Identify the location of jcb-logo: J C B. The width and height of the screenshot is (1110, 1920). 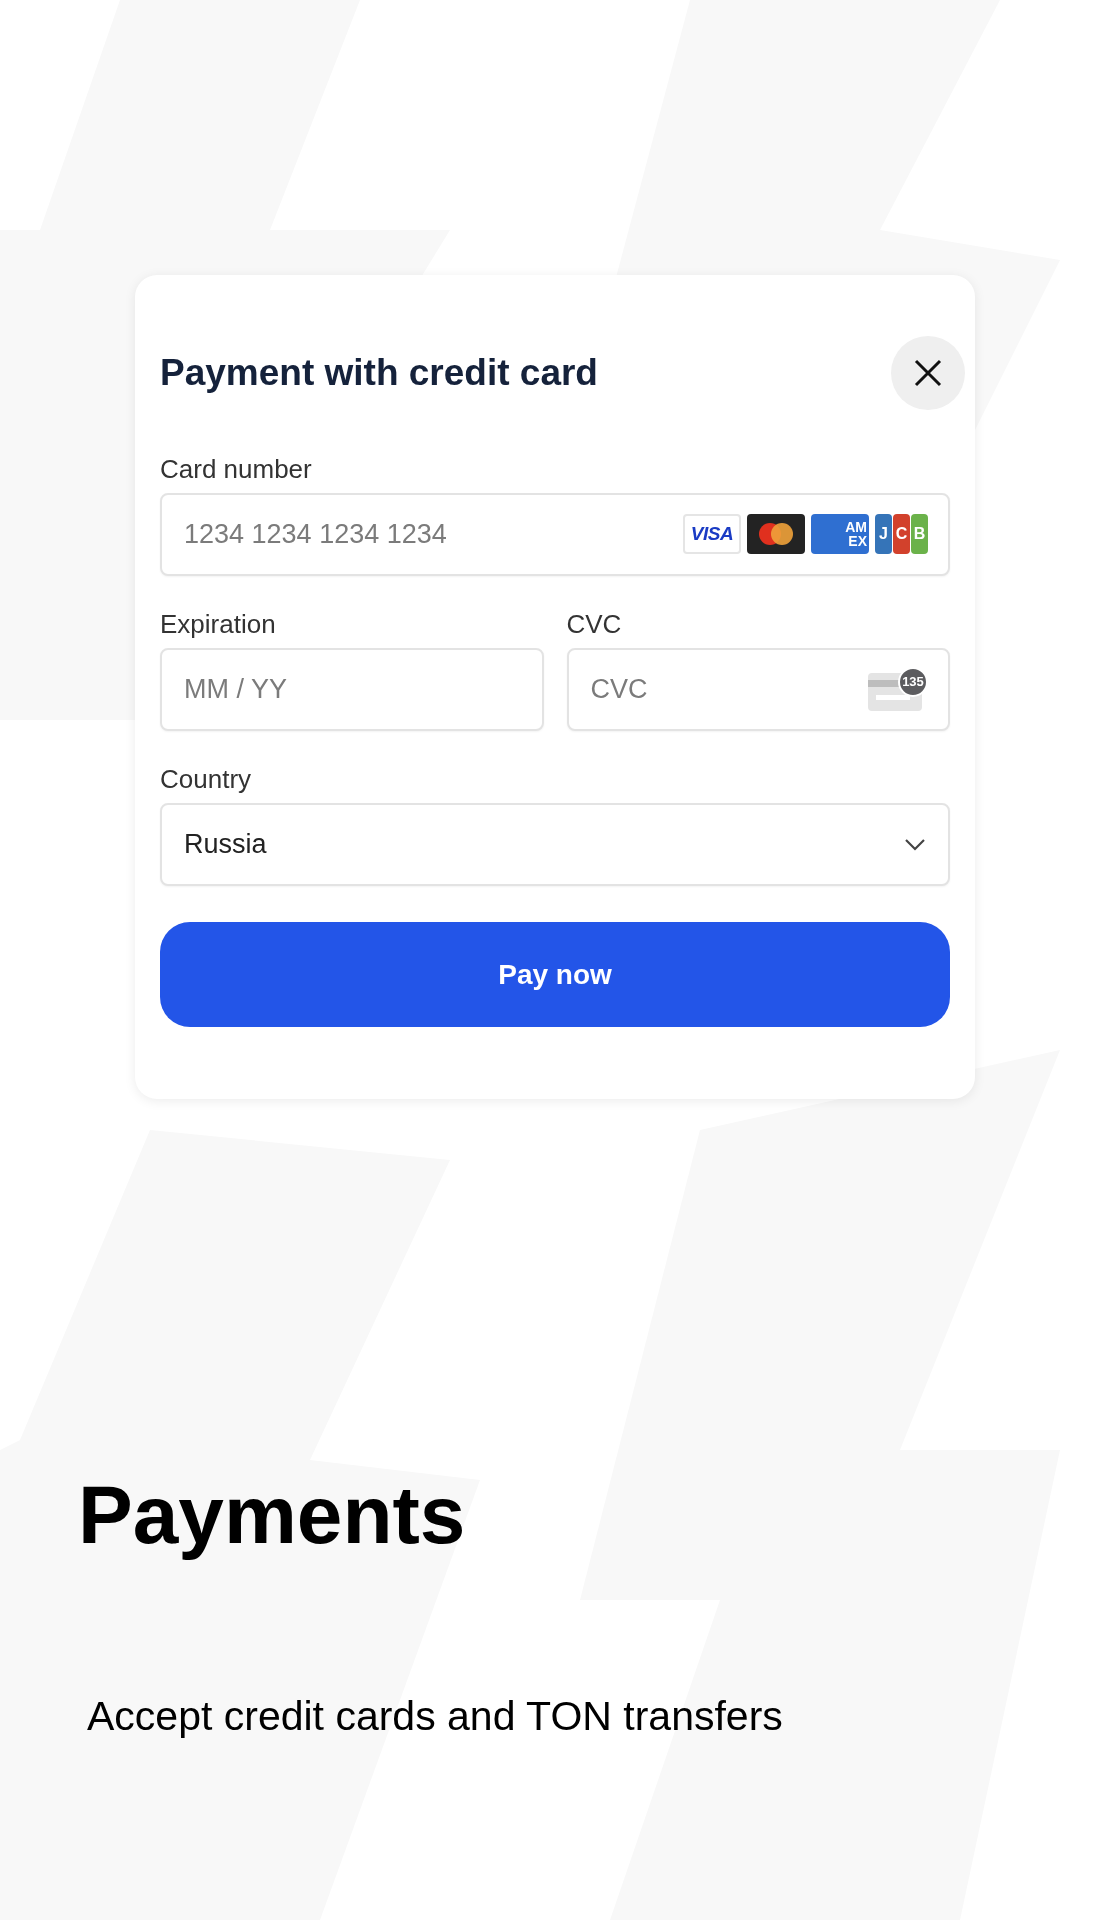
(901, 534).